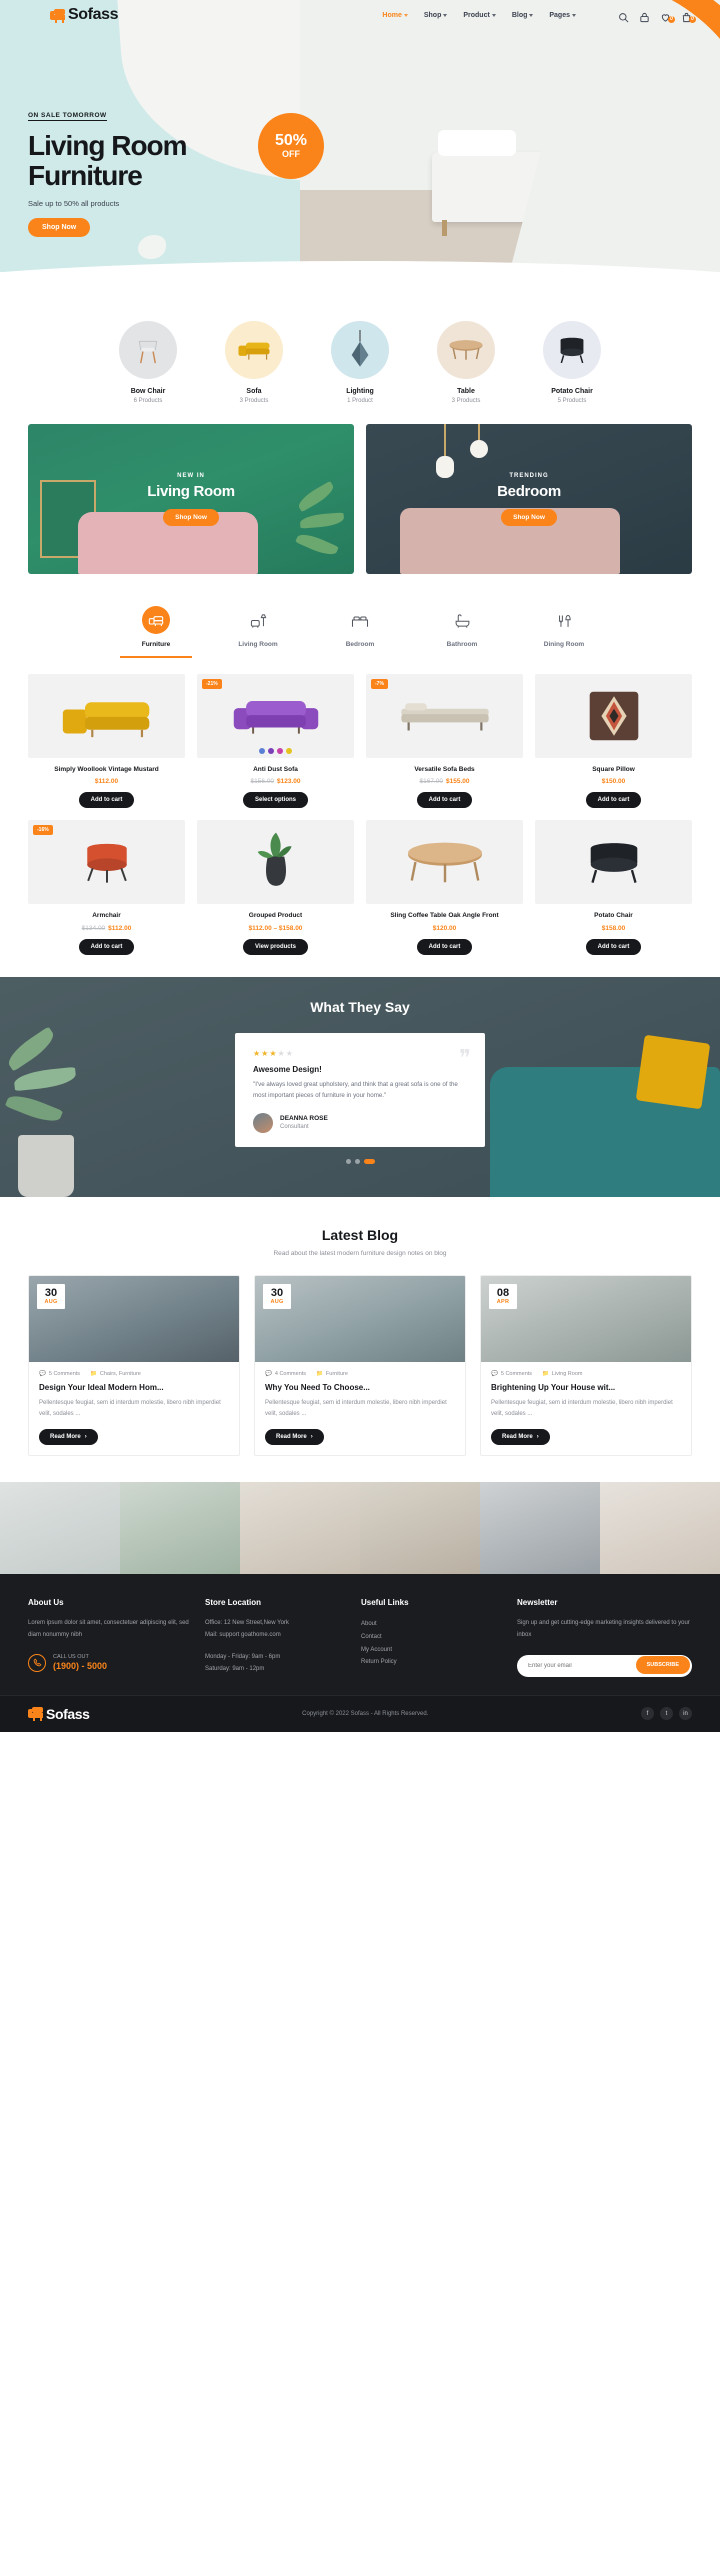  What do you see at coordinates (59, 228) in the screenshot?
I see `hero-shop-now-button: Shop Now` at bounding box center [59, 228].